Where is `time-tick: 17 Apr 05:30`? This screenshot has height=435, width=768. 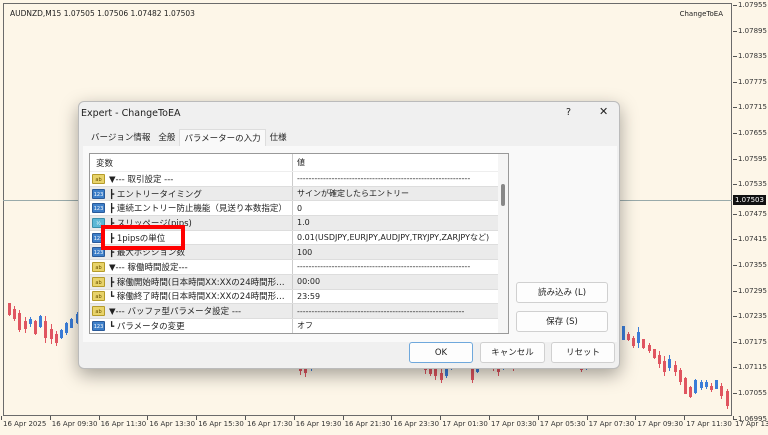 time-tick: 17 Apr 05:30 is located at coordinates (561, 422).